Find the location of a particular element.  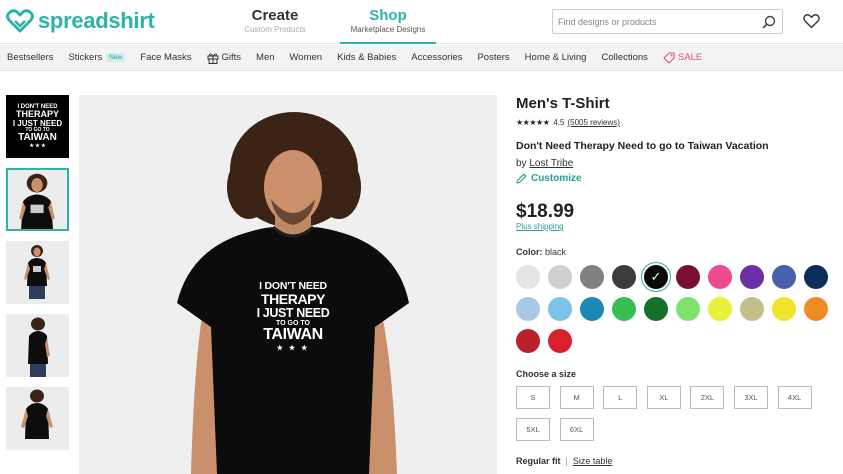

search-icon is located at coordinates (769, 22).